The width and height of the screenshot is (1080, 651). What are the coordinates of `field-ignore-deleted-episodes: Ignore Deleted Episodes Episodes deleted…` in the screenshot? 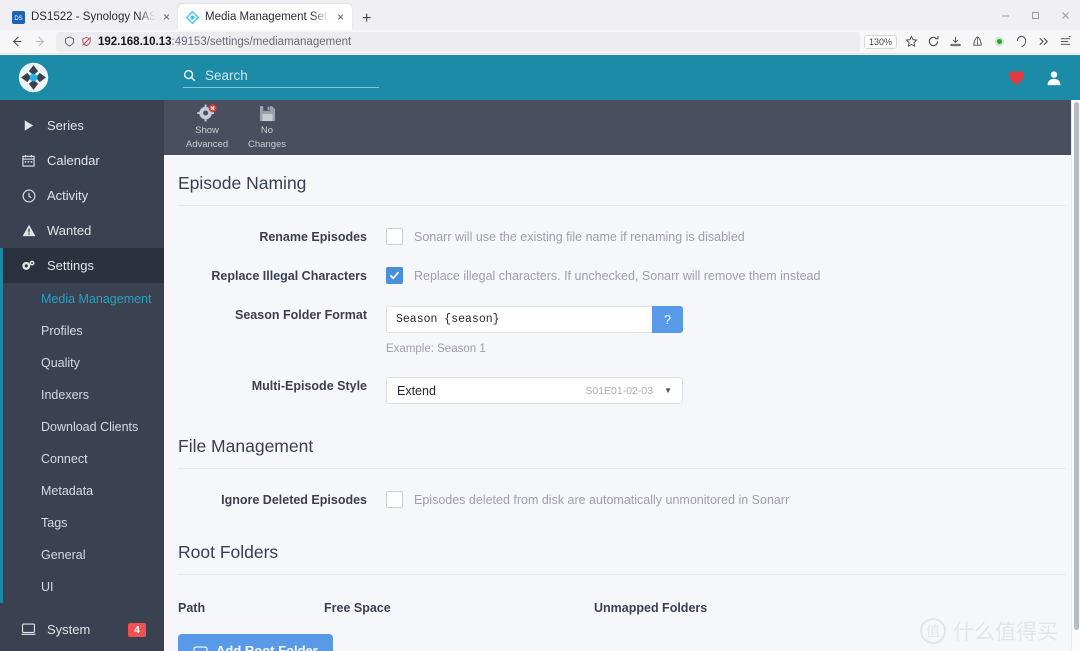 It's located at (622, 488).